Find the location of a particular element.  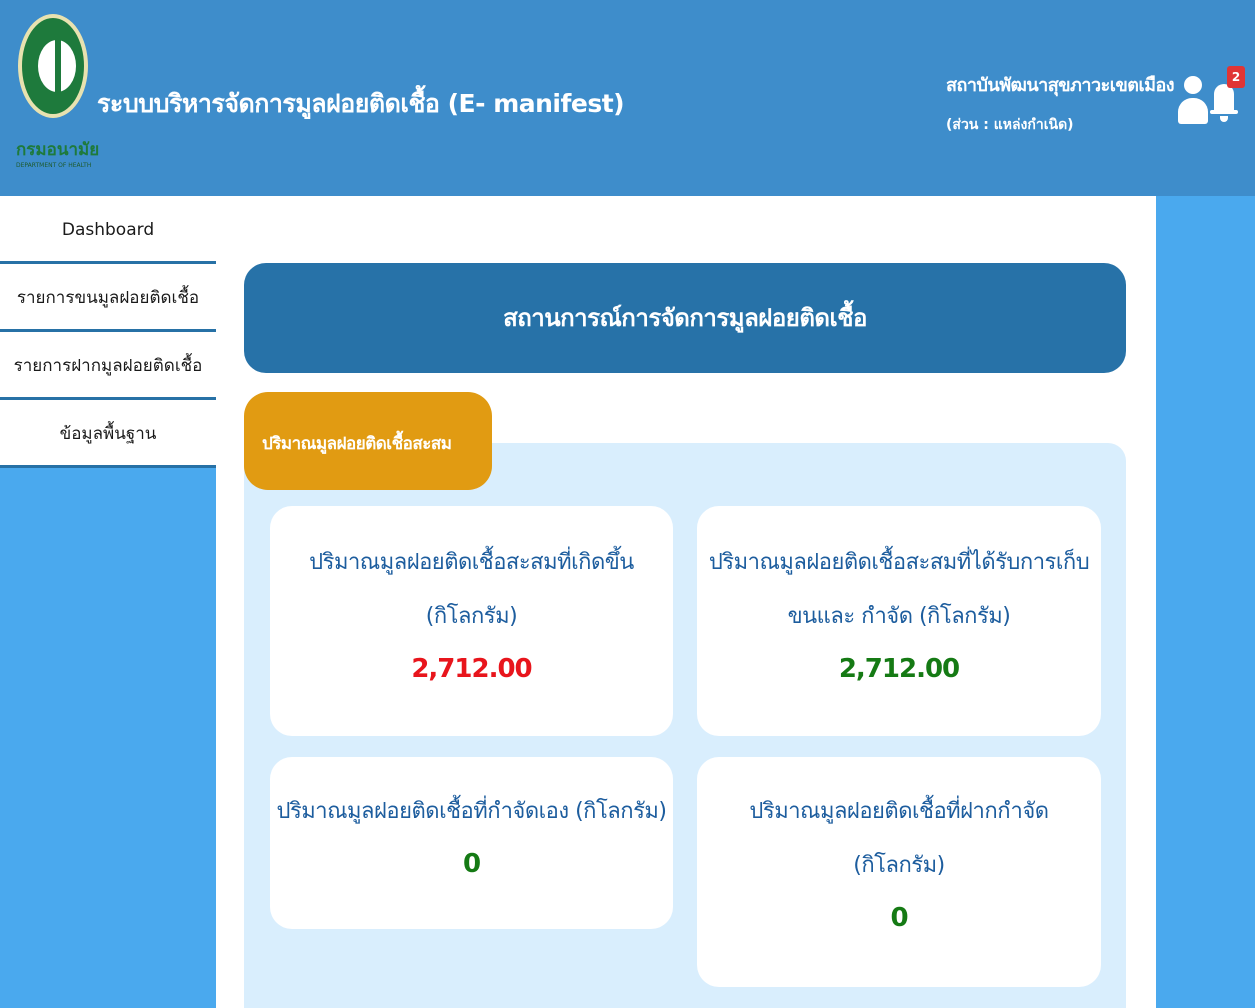

organization-name: สถาบันพัฒนาสุขภาวะเขตเมือง is located at coordinates (1060, 85).